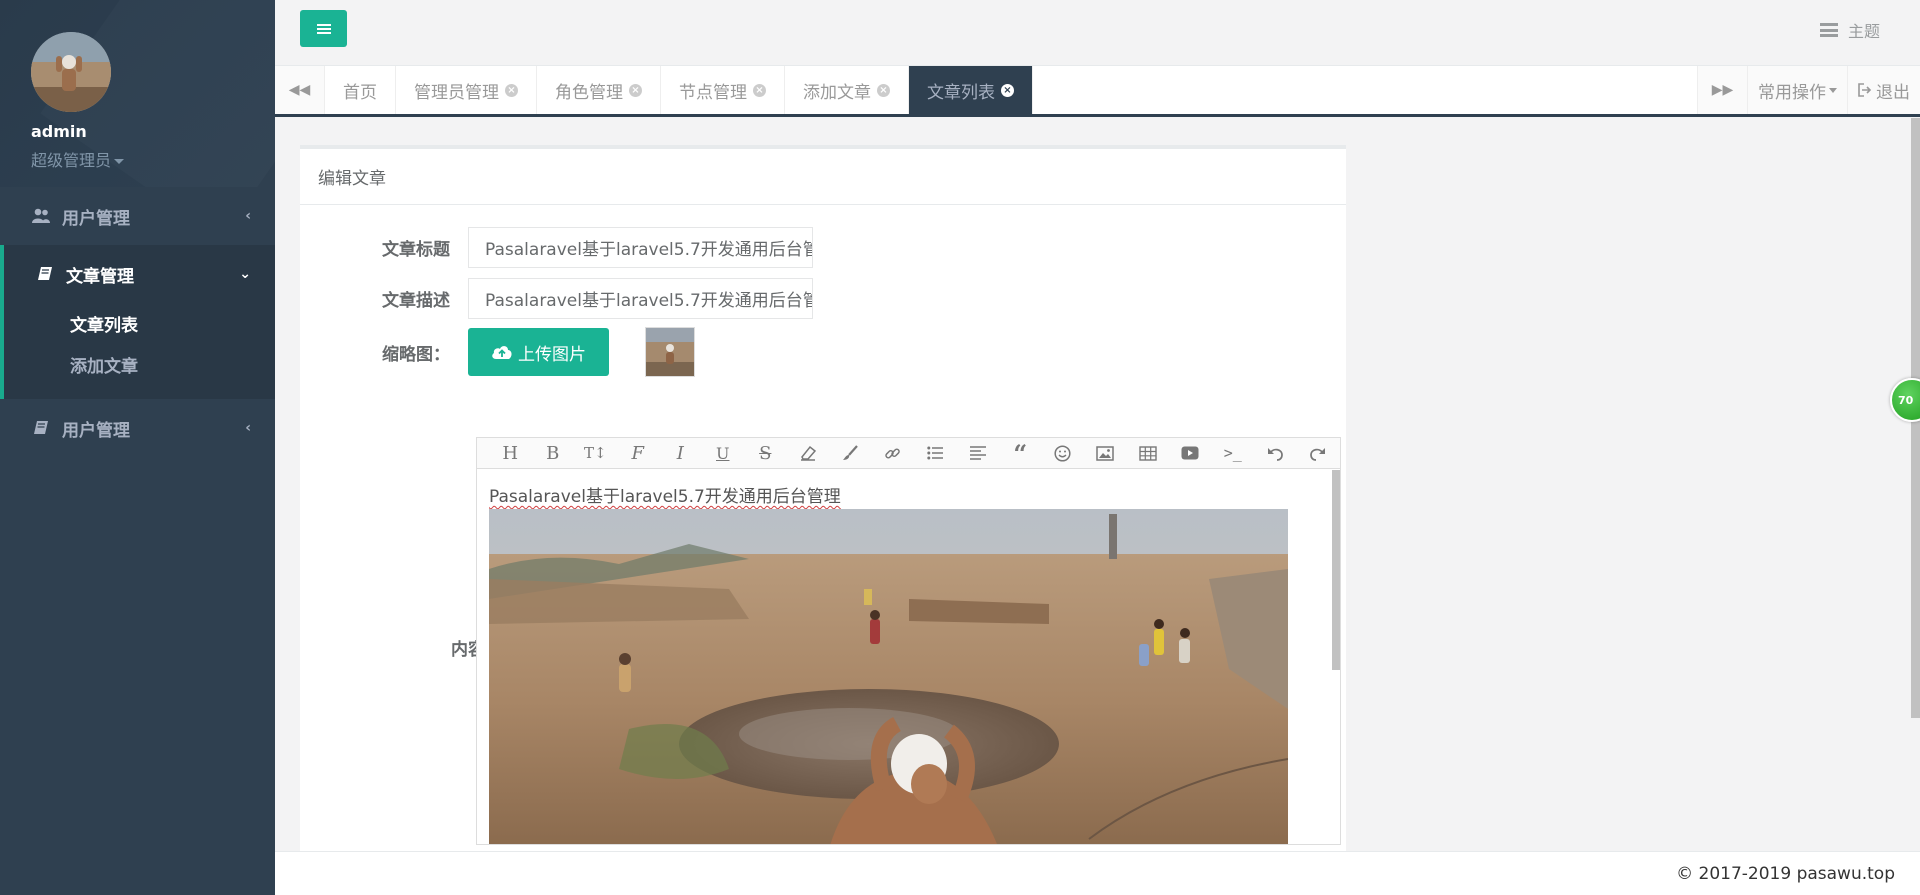  I want to click on description-row: 文章描述 Pasalaravel基于laravel5.7开发通用后台管理, so click(589, 298).